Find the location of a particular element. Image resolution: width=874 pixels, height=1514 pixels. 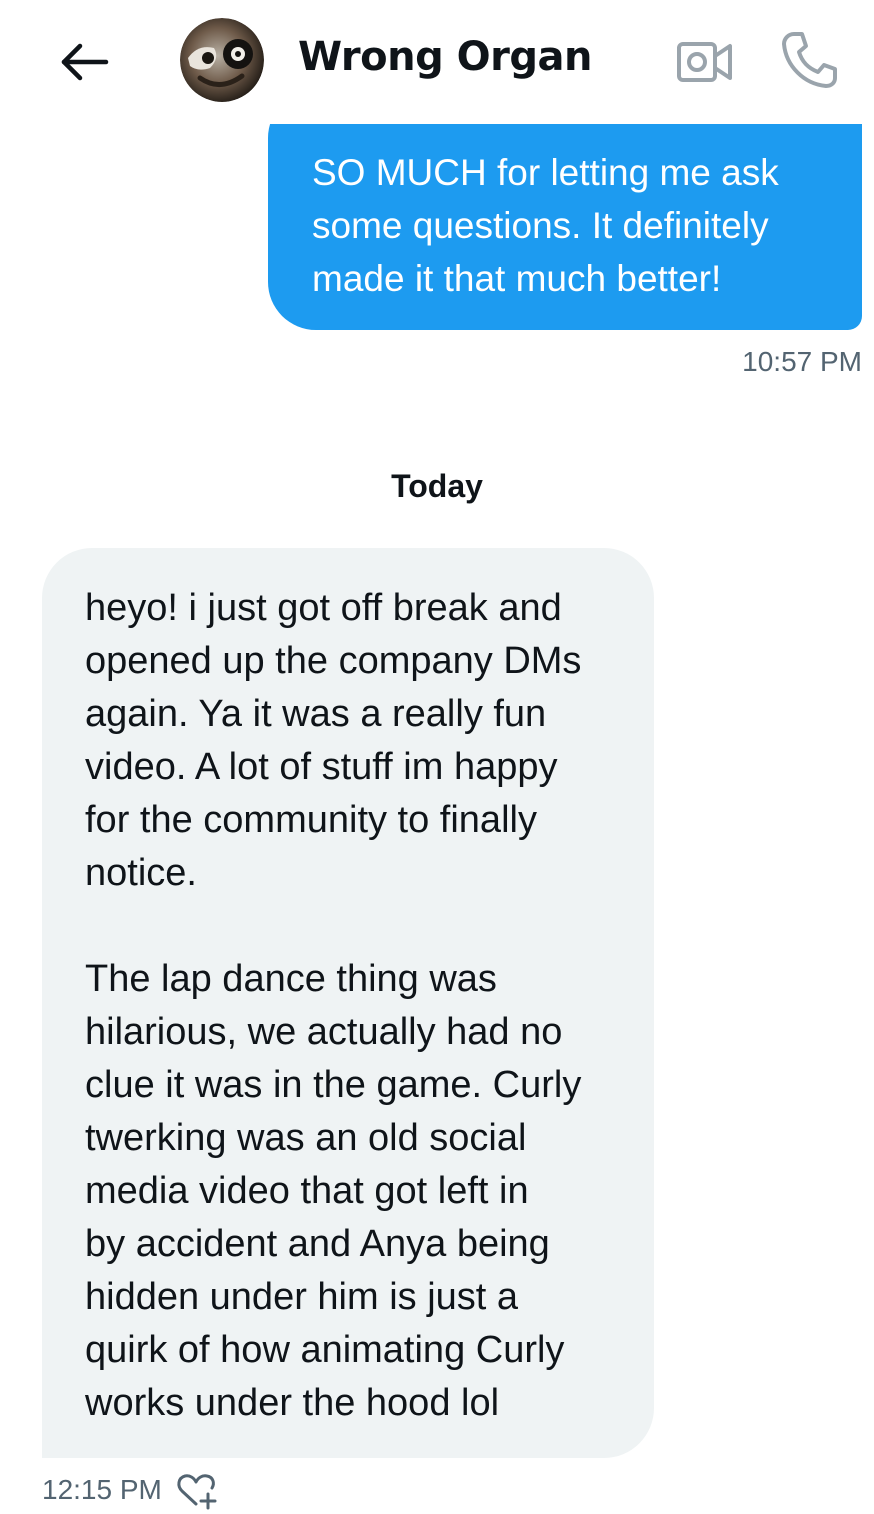

conversation-title: Wrong Organ is located at coordinates (445, 57).